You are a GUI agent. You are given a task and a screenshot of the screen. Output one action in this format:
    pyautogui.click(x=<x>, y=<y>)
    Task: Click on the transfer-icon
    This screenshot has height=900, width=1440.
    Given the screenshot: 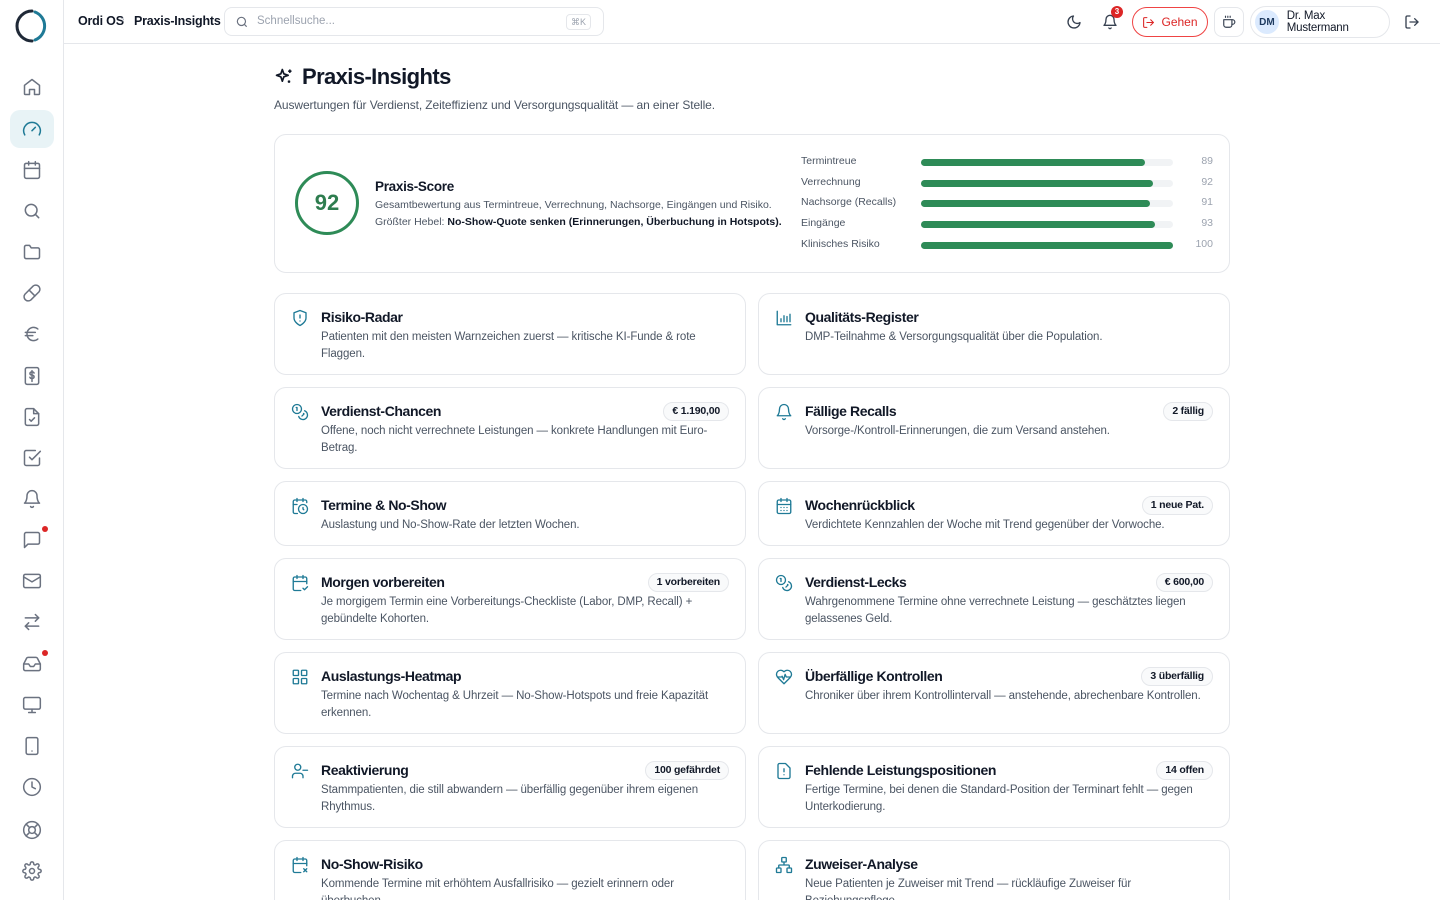 What is the action you would take?
    pyautogui.click(x=32, y=622)
    